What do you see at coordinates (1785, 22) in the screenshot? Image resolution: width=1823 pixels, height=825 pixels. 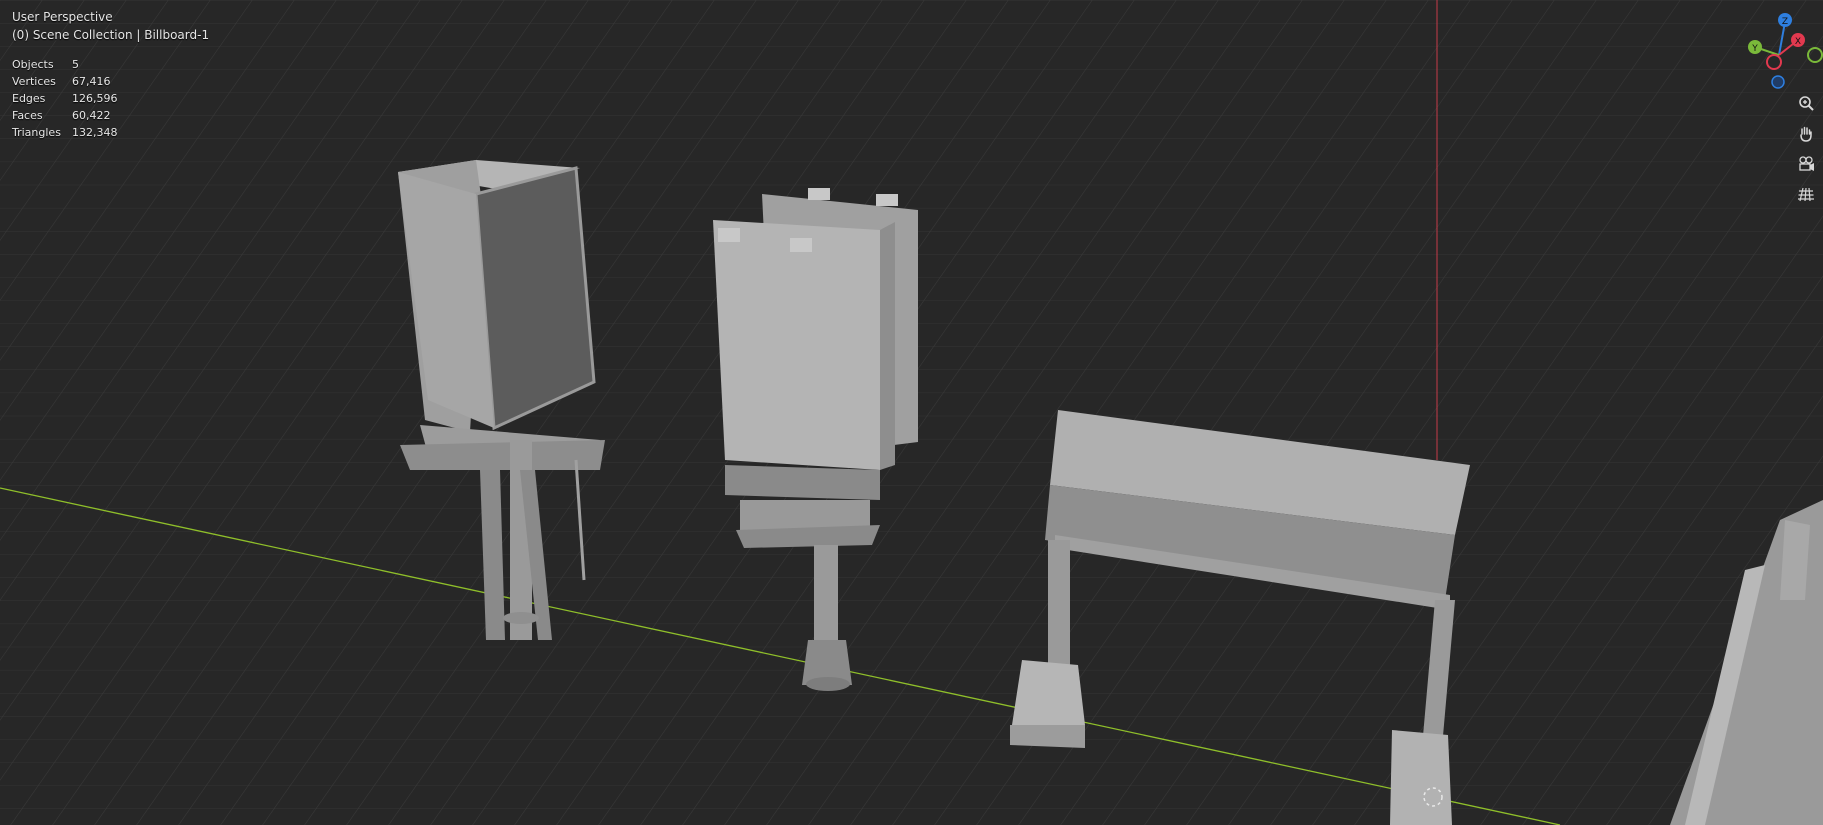 I see `gizmo-z-label: Z` at bounding box center [1785, 22].